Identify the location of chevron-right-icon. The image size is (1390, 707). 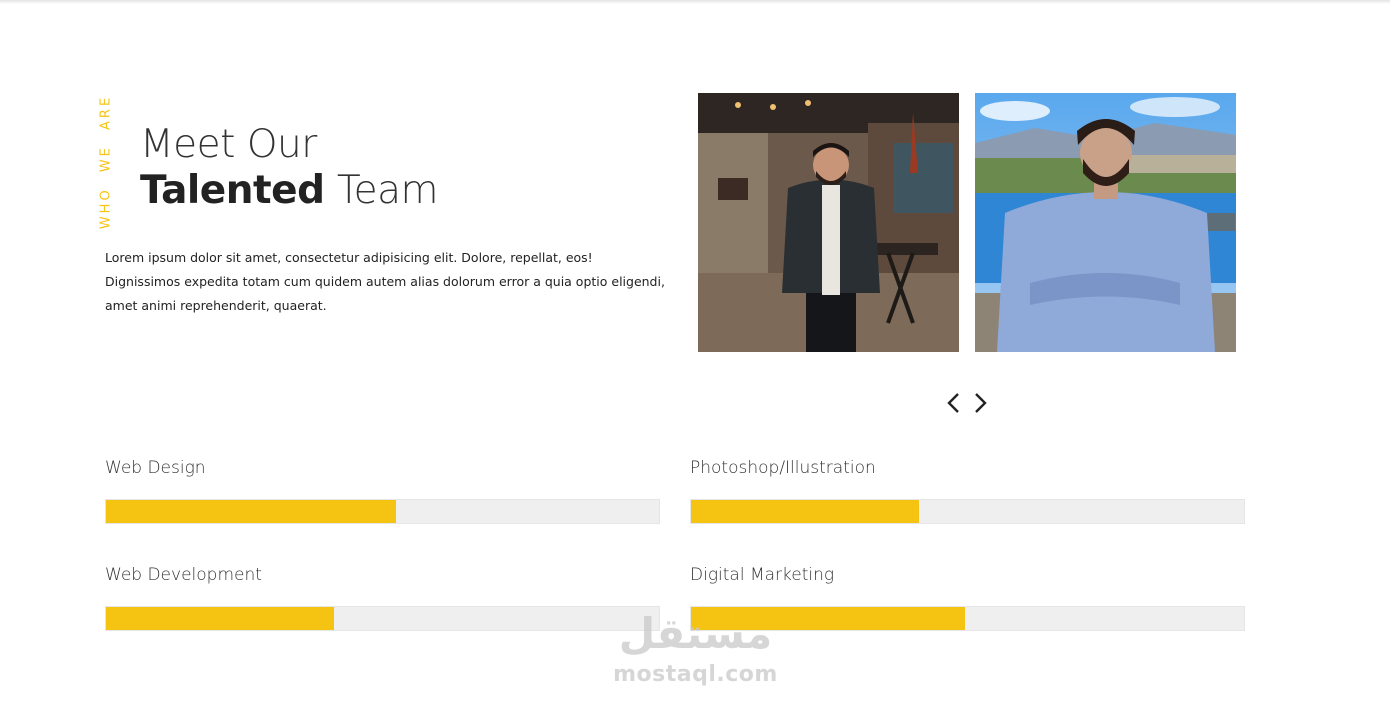
(981, 403).